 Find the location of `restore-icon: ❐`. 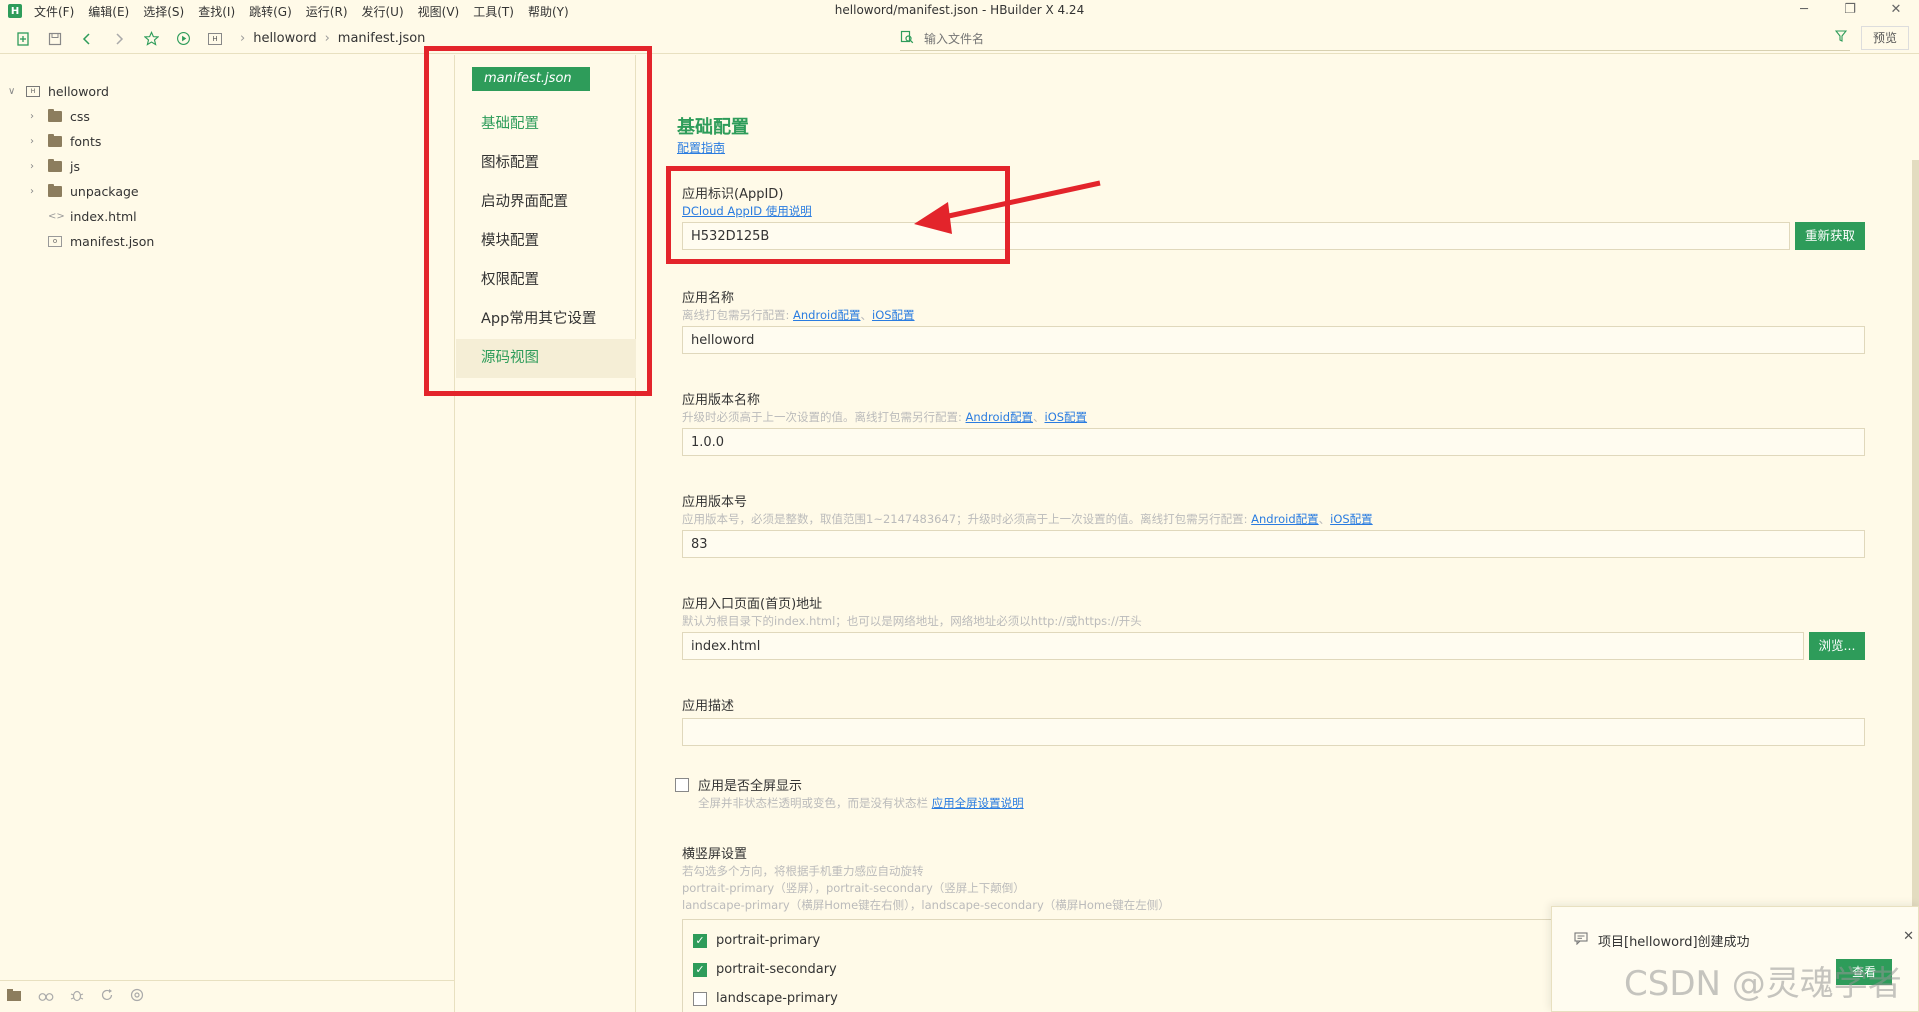

restore-icon: ❐ is located at coordinates (1850, 11).